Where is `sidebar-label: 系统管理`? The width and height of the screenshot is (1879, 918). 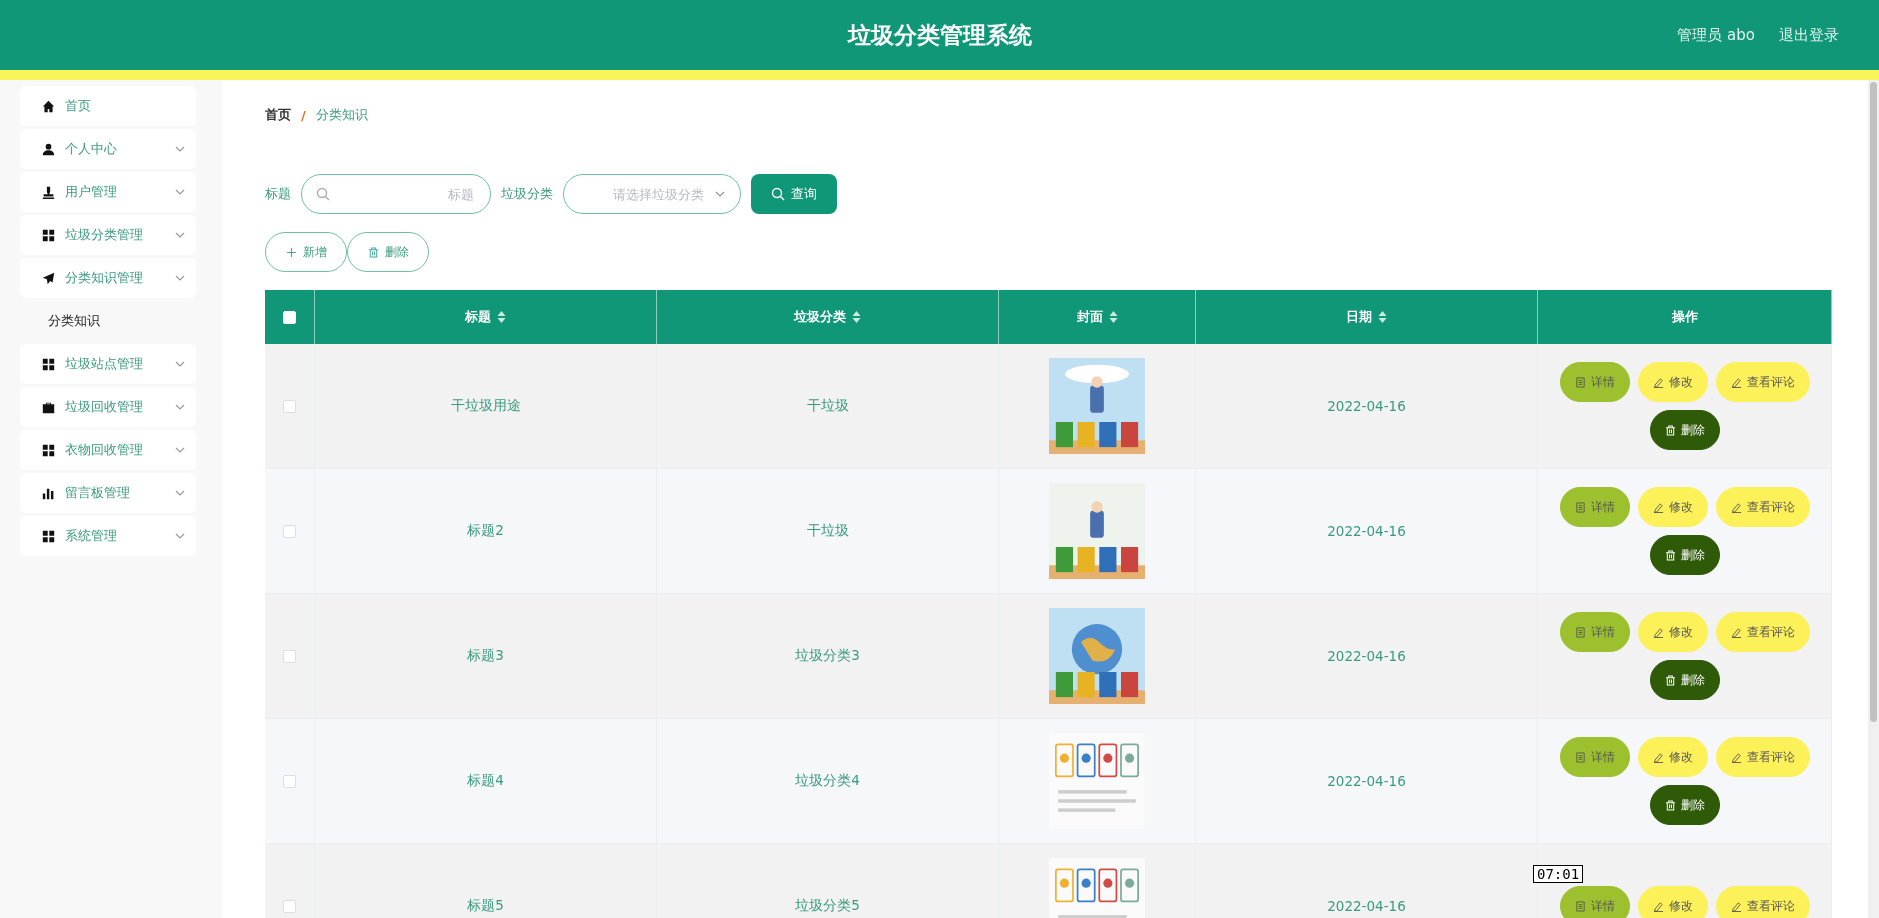
sidebar-label: 系统管理 is located at coordinates (91, 536).